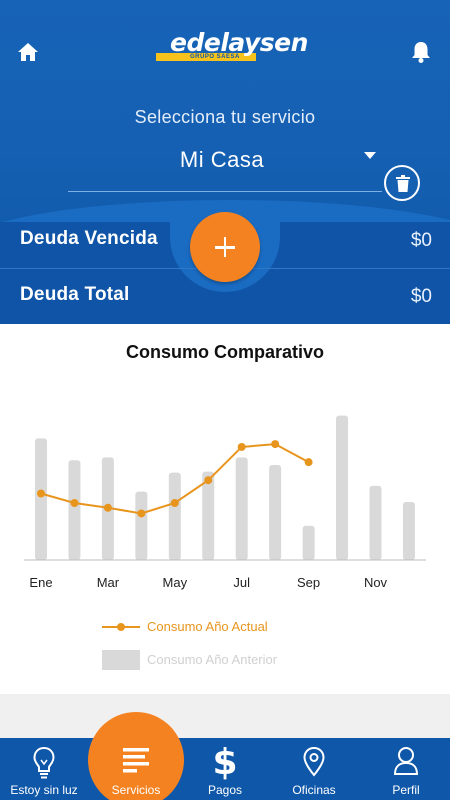 Image resolution: width=450 pixels, height=800 pixels. Describe the element at coordinates (314, 790) in the screenshot. I see `nav-label-oficinas: Oficinas` at that location.